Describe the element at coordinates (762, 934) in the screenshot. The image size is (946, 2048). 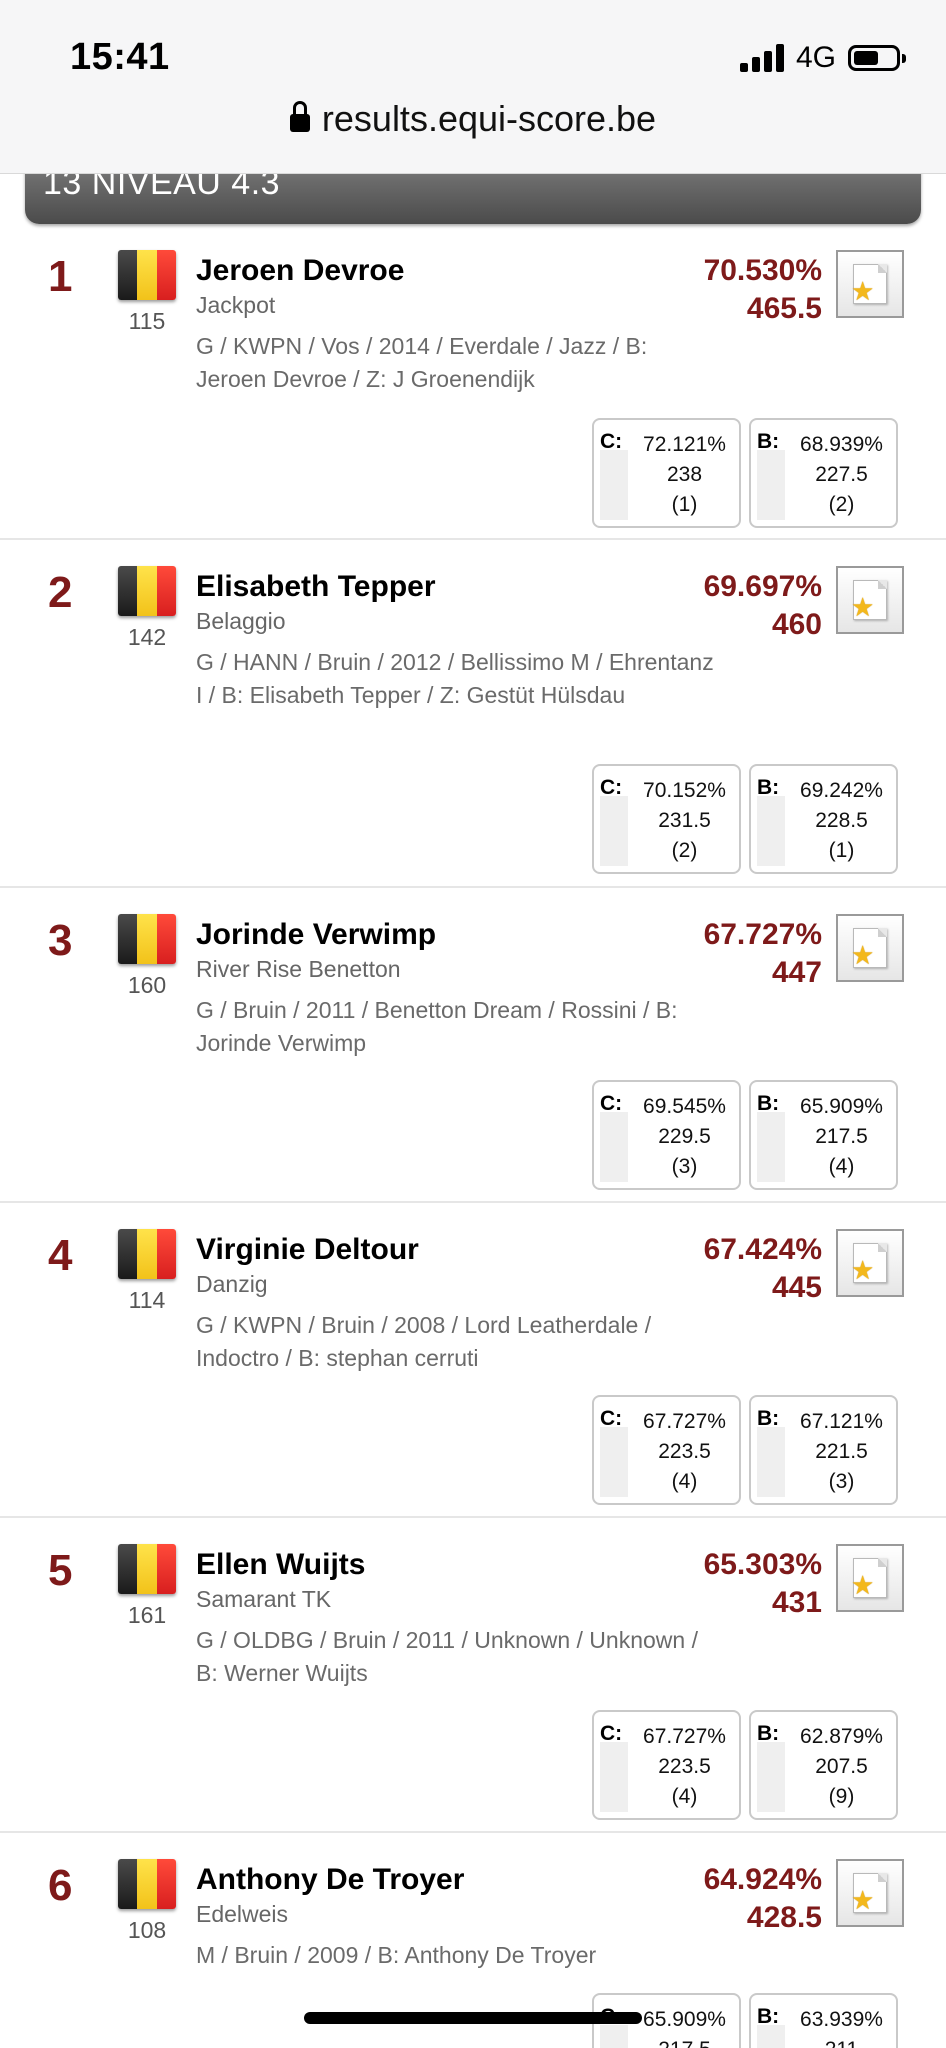
I see `total-percent: 67.727%` at that location.